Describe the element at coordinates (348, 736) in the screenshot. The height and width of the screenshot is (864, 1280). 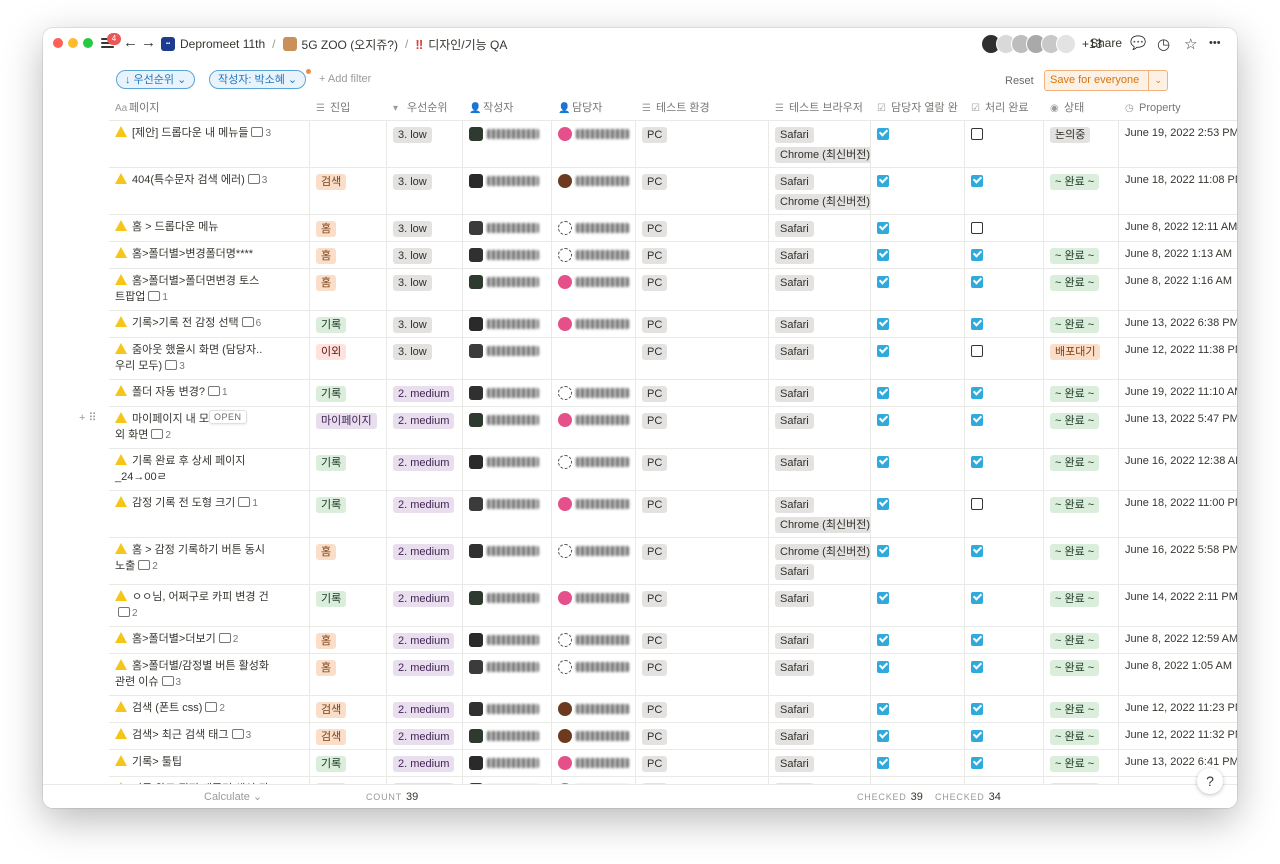
I see `cell-entry: 검색` at that location.